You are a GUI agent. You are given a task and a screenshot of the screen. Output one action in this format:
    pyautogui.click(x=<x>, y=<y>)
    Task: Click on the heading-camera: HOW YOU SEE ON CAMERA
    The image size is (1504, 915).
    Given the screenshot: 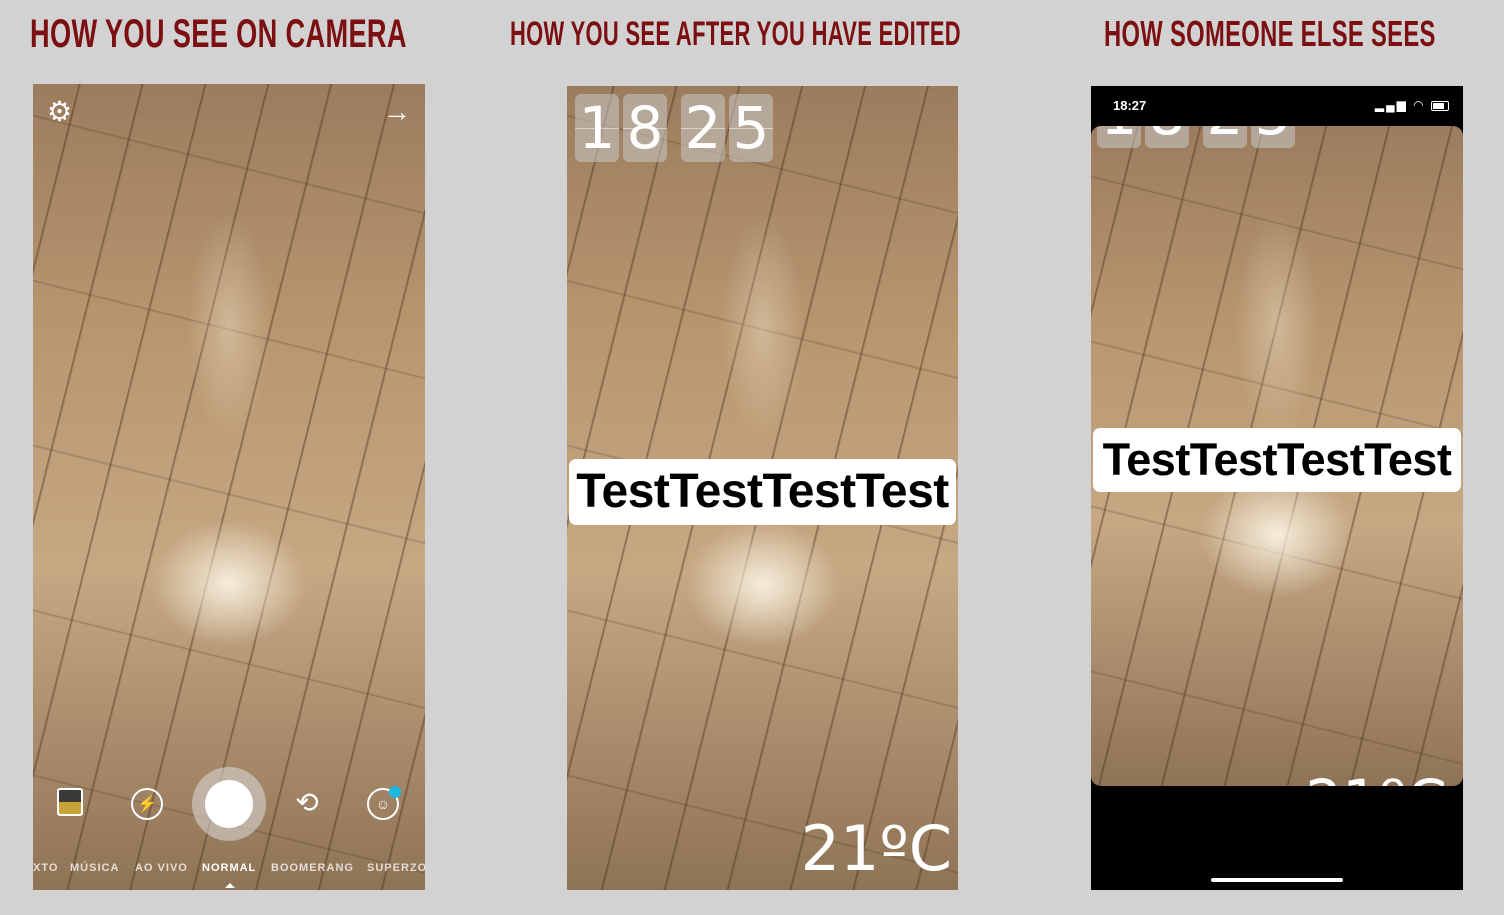 What is the action you would take?
    pyautogui.click(x=218, y=34)
    